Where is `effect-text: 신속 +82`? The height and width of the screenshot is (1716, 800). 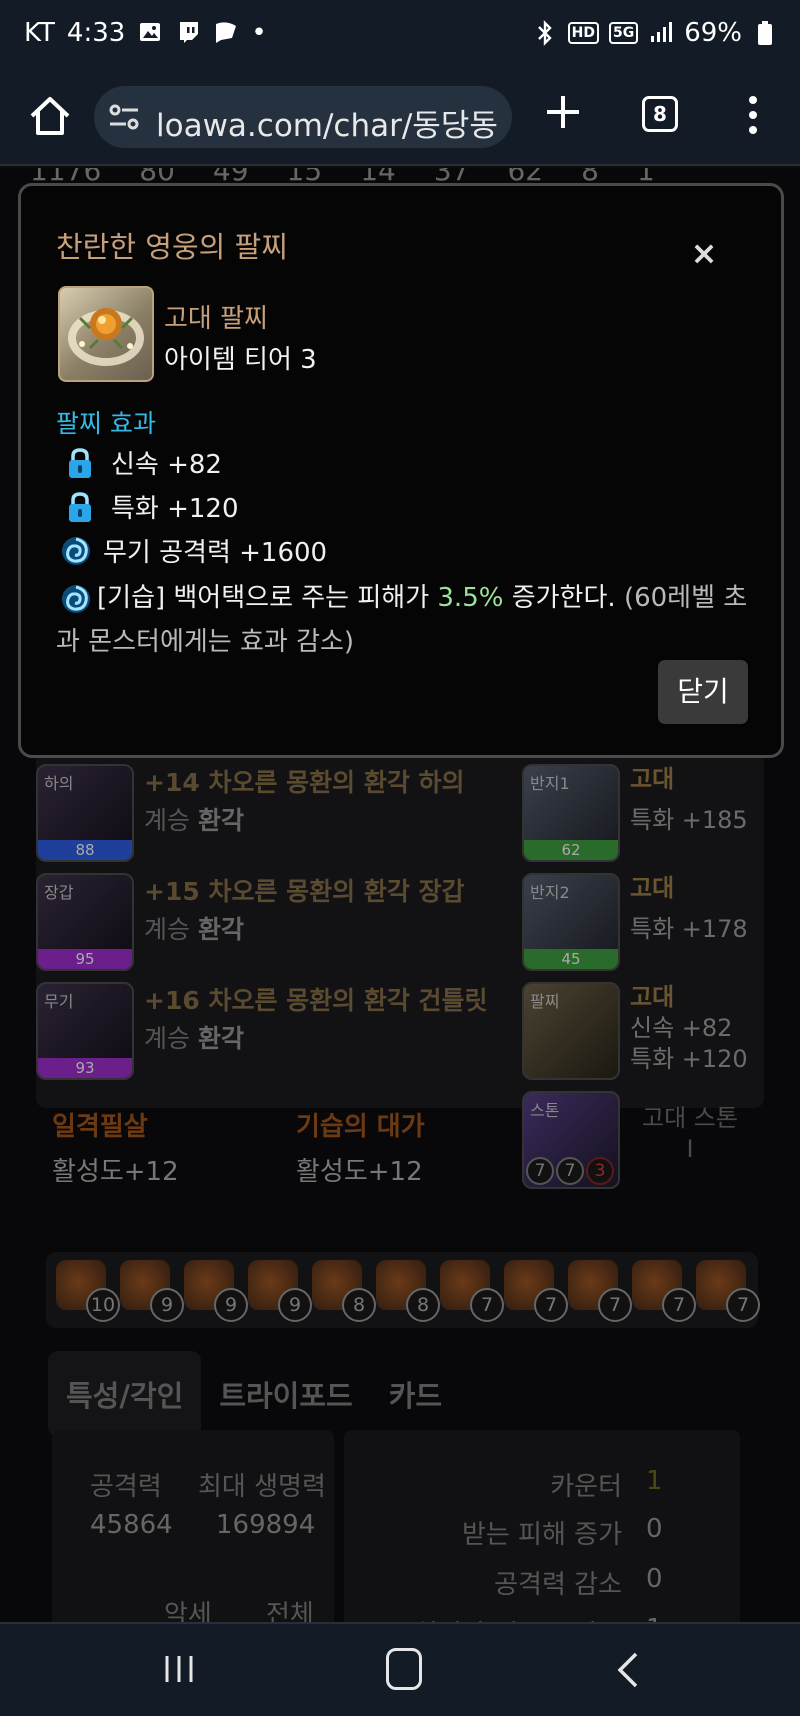 effect-text: 신속 +82 is located at coordinates (166, 465).